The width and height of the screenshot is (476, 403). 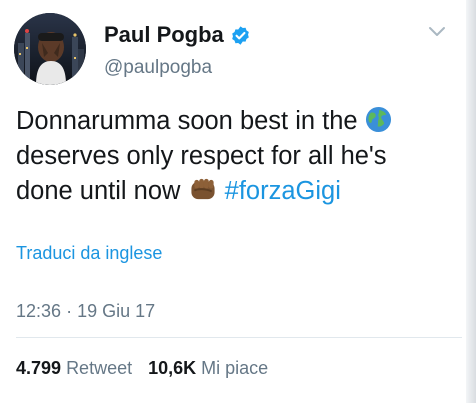 What do you see at coordinates (238, 121) in the screenshot?
I see `tweet-text-line-1: Donnarumma soon best in the` at bounding box center [238, 121].